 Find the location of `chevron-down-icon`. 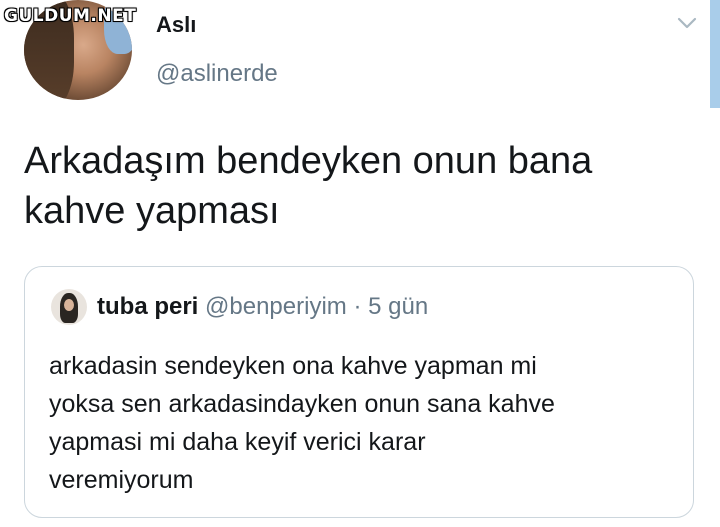

chevron-down-icon is located at coordinates (687, 23).